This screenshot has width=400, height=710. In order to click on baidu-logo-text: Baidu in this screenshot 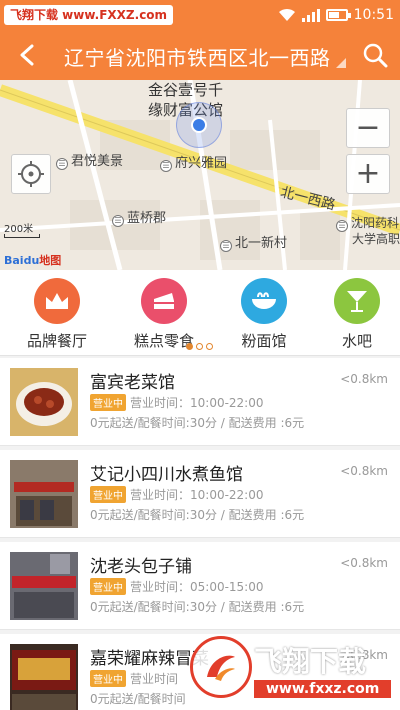, I will do `click(22, 260)`.